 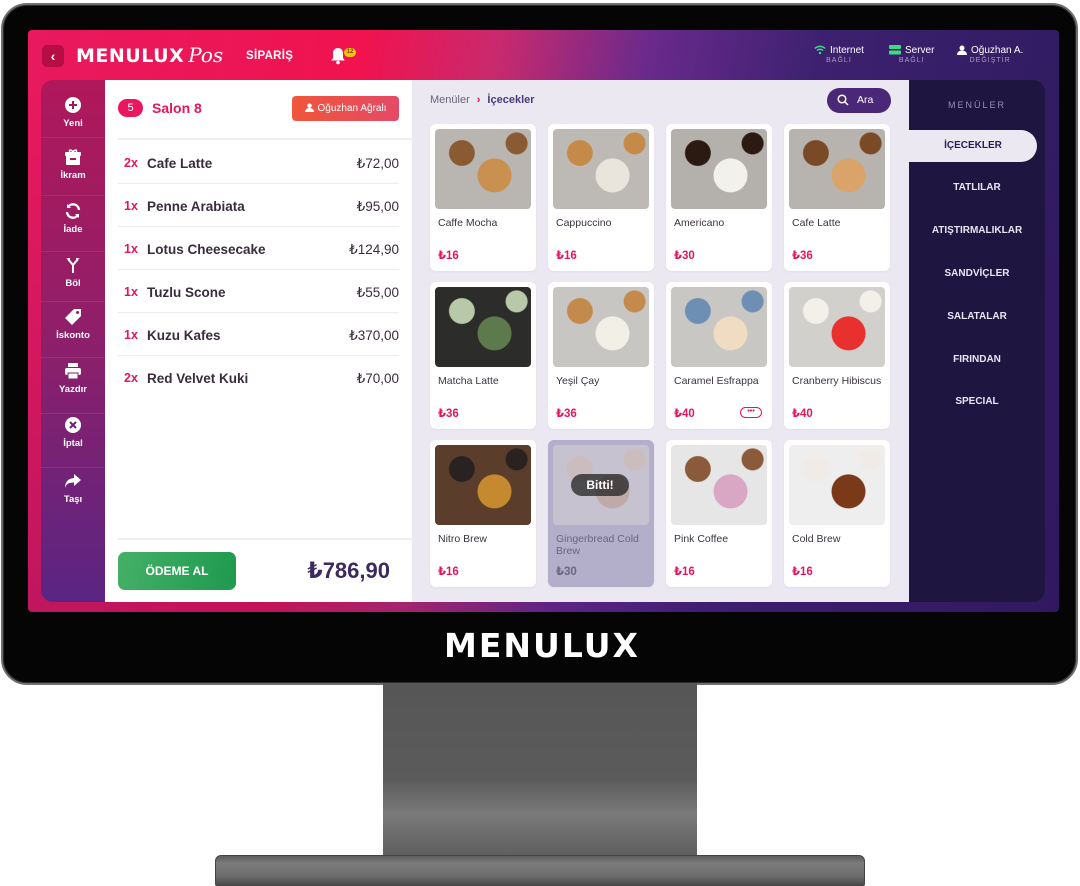 I want to click on chevron-left-icon: ‹, so click(x=53, y=56).